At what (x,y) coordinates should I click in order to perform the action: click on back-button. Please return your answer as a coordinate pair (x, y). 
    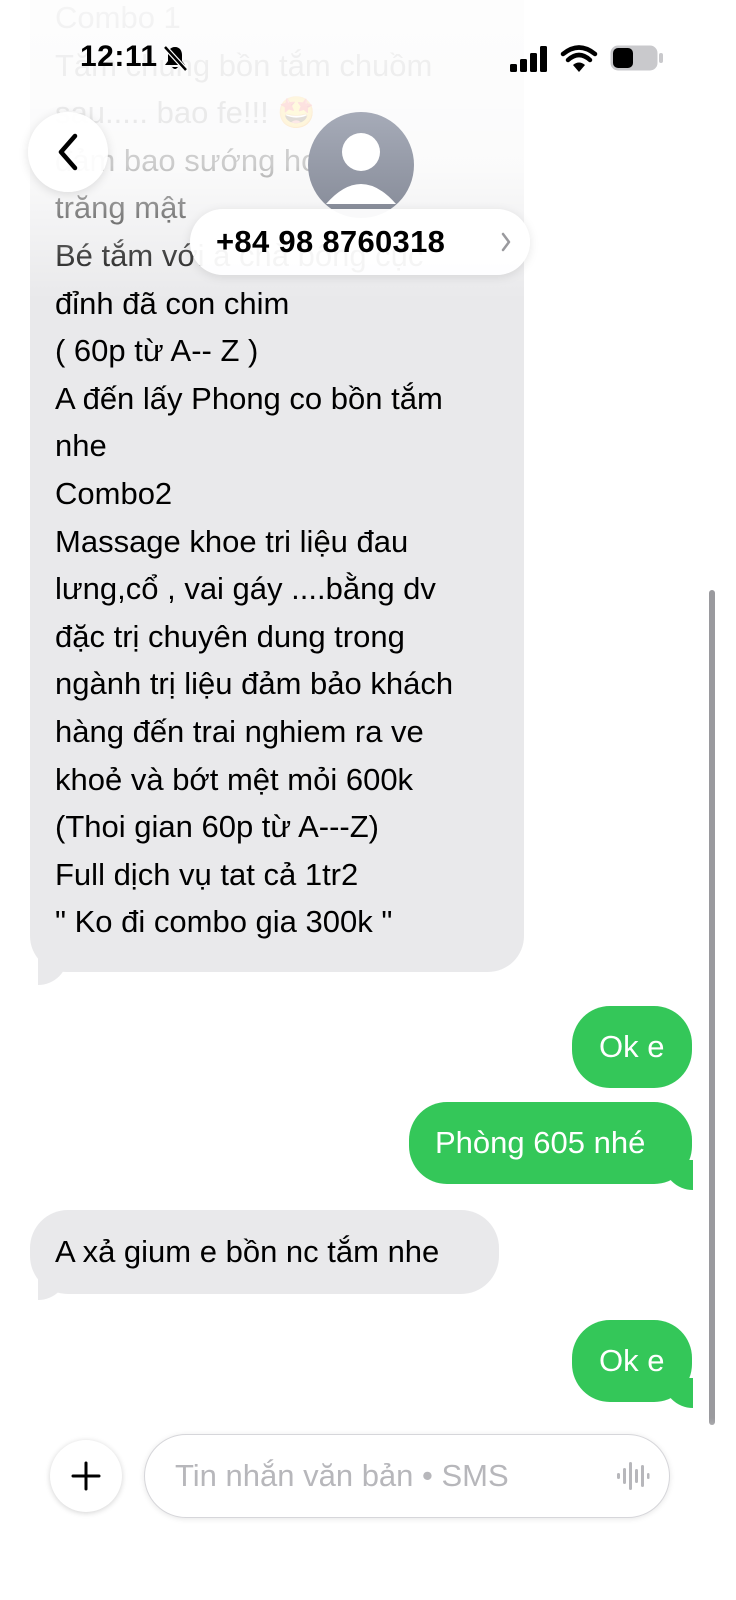
    Looking at the image, I should click on (68, 152).